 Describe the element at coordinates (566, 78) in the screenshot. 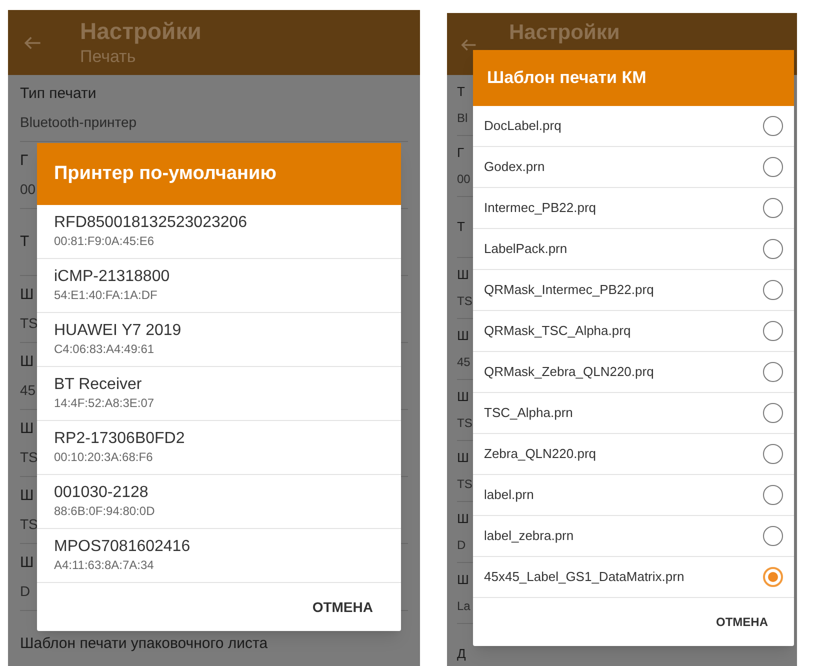

I see `dialog-title: Шаблон печати КМ` at that location.